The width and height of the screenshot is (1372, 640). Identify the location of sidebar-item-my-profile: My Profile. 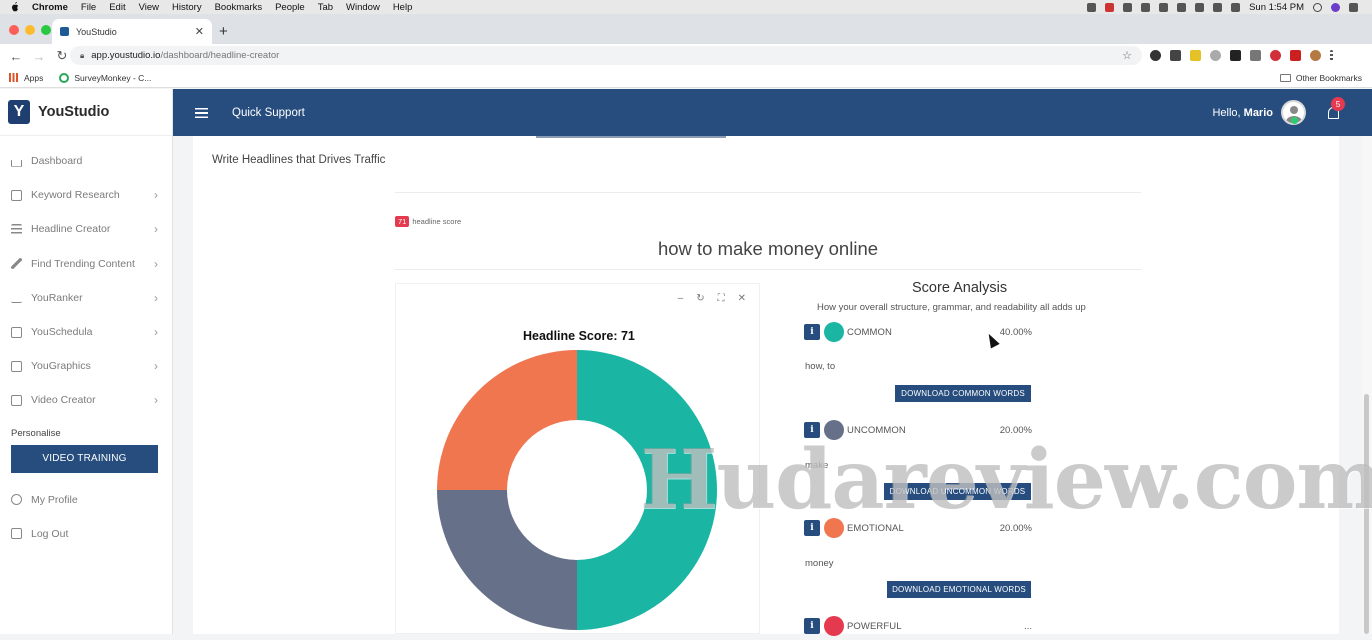
(86, 500).